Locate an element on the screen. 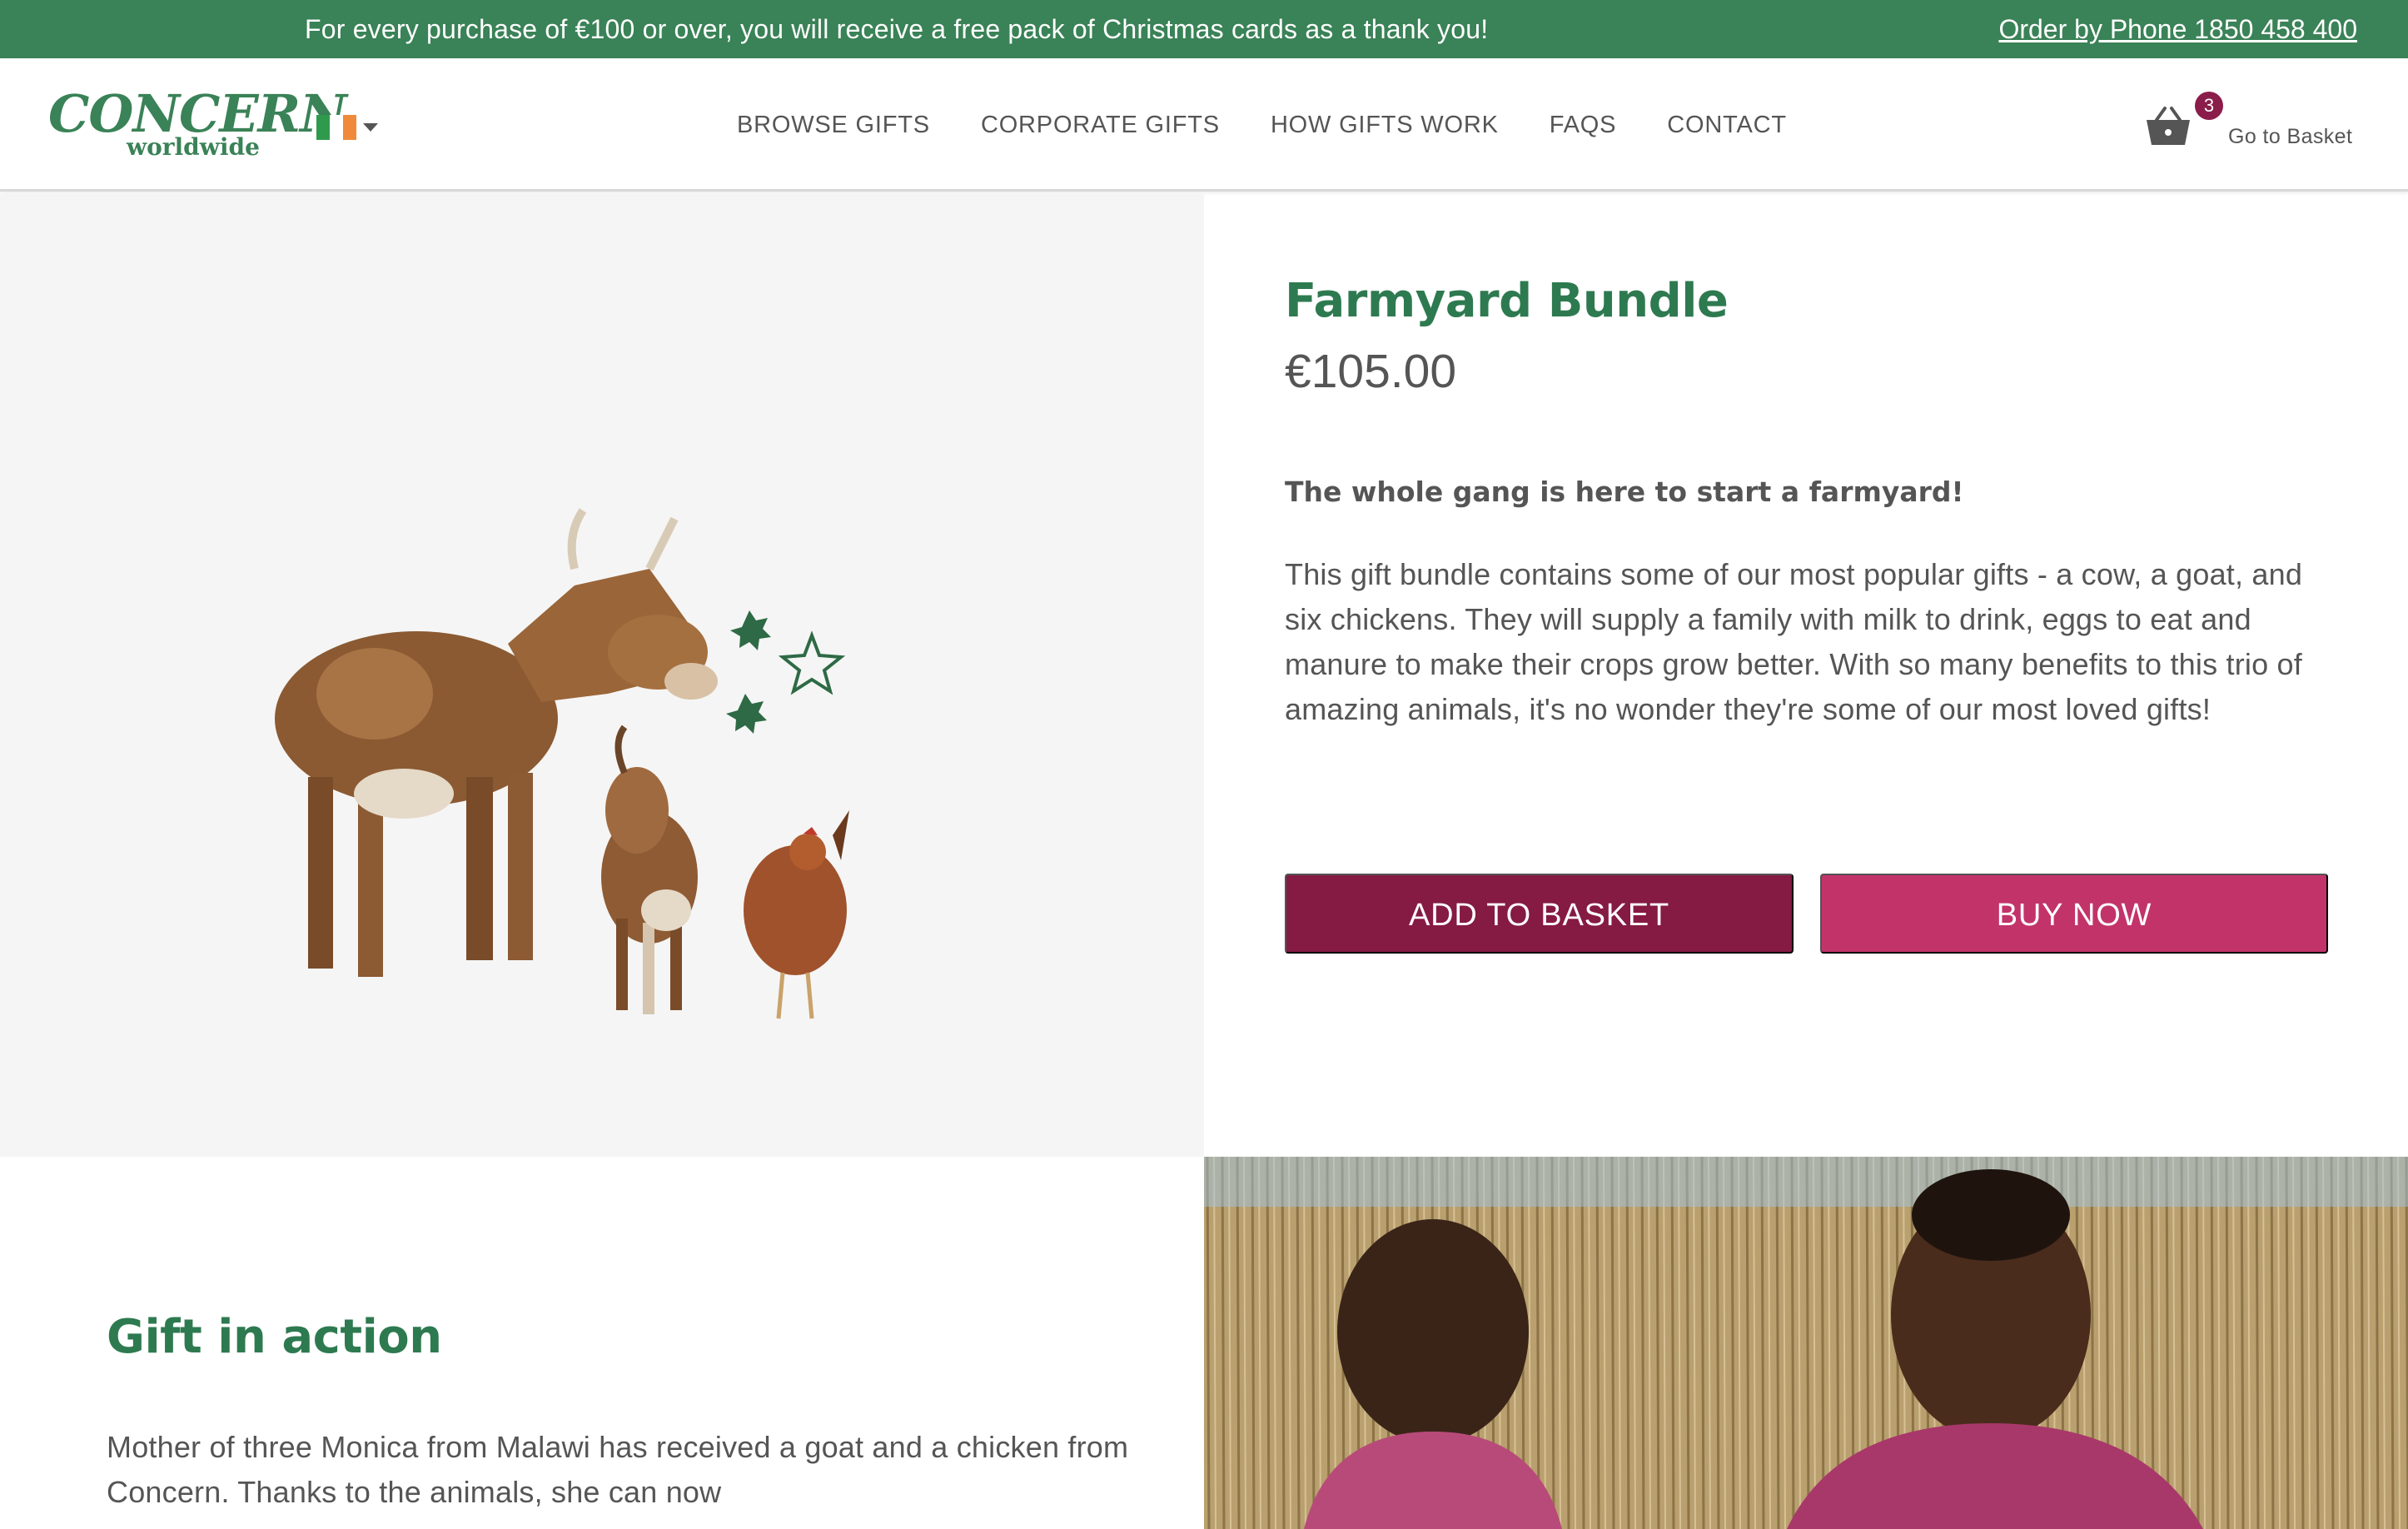 This screenshot has height=1529, width=2408. product-price: €105.00 is located at coordinates (1371, 371).